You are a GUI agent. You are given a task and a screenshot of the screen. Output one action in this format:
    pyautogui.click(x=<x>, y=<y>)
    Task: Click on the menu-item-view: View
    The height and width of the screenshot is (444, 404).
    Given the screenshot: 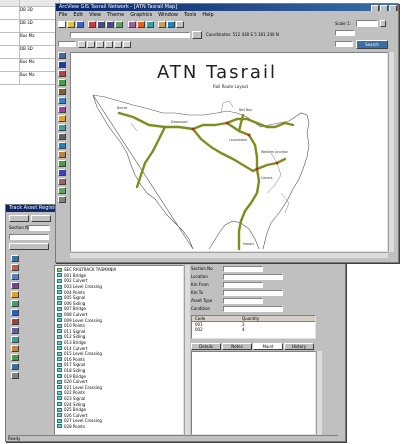 What is the action you would take?
    pyautogui.click(x=95, y=15)
    